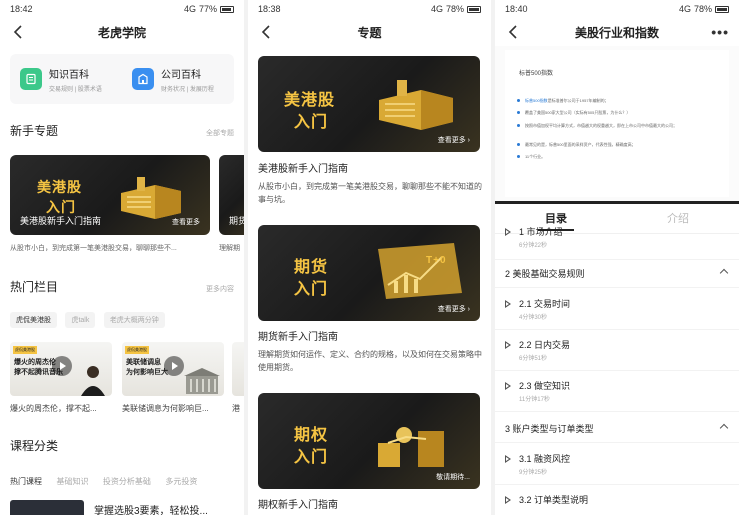  What do you see at coordinates (220, 133) in the screenshot?
I see `newbie-all-link: 全部专题` at bounding box center [220, 133].